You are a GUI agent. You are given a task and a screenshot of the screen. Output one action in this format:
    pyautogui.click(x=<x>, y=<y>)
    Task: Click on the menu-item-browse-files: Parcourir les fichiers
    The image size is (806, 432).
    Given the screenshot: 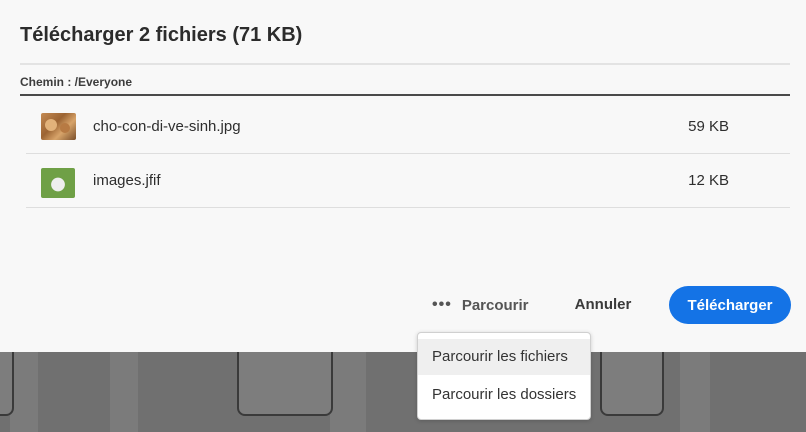 What is the action you would take?
    pyautogui.click(x=504, y=357)
    